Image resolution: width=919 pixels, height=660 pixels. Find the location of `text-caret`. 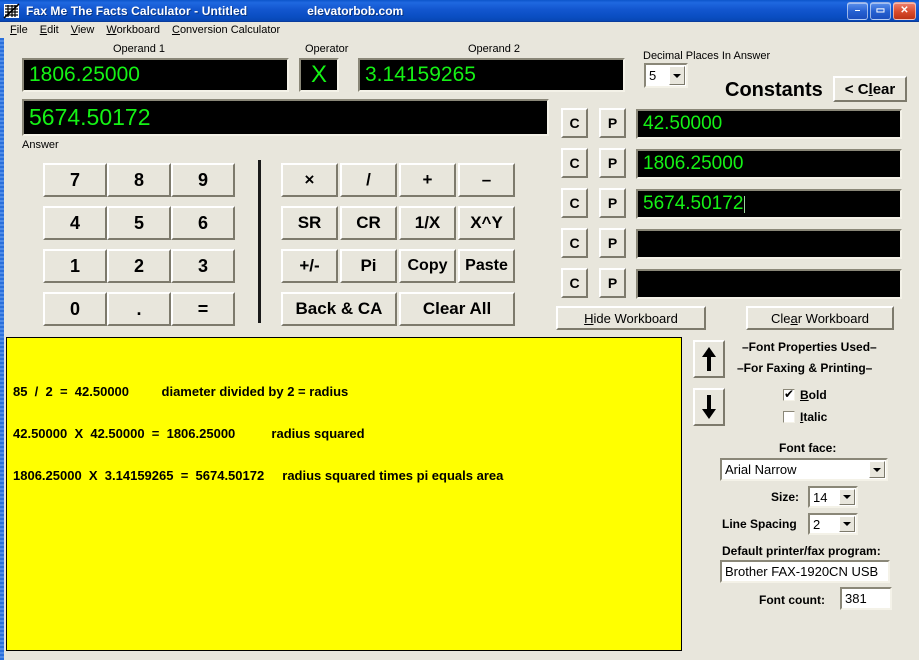

text-caret is located at coordinates (745, 204).